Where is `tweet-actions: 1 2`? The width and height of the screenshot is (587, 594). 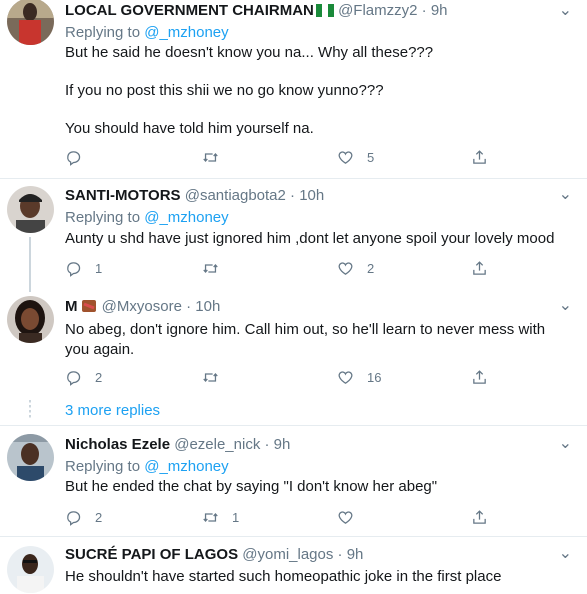 tweet-actions: 1 2 is located at coordinates (280, 268).